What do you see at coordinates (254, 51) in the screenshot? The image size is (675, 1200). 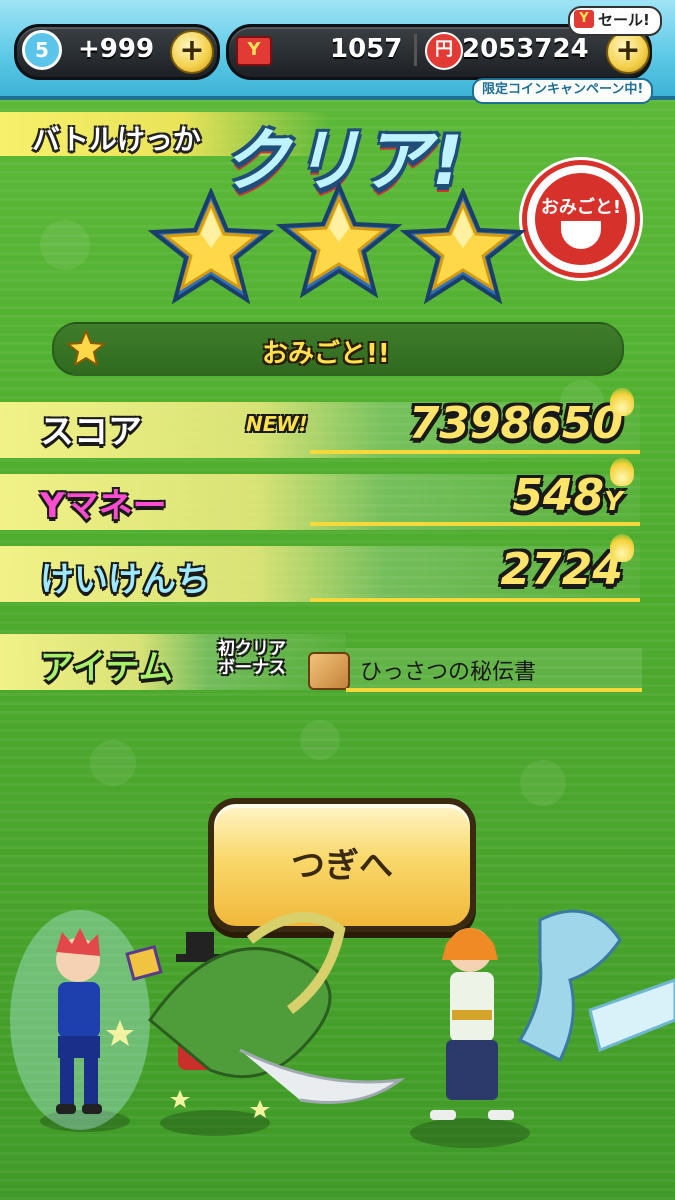 I see `ticket-icon: Y` at bounding box center [254, 51].